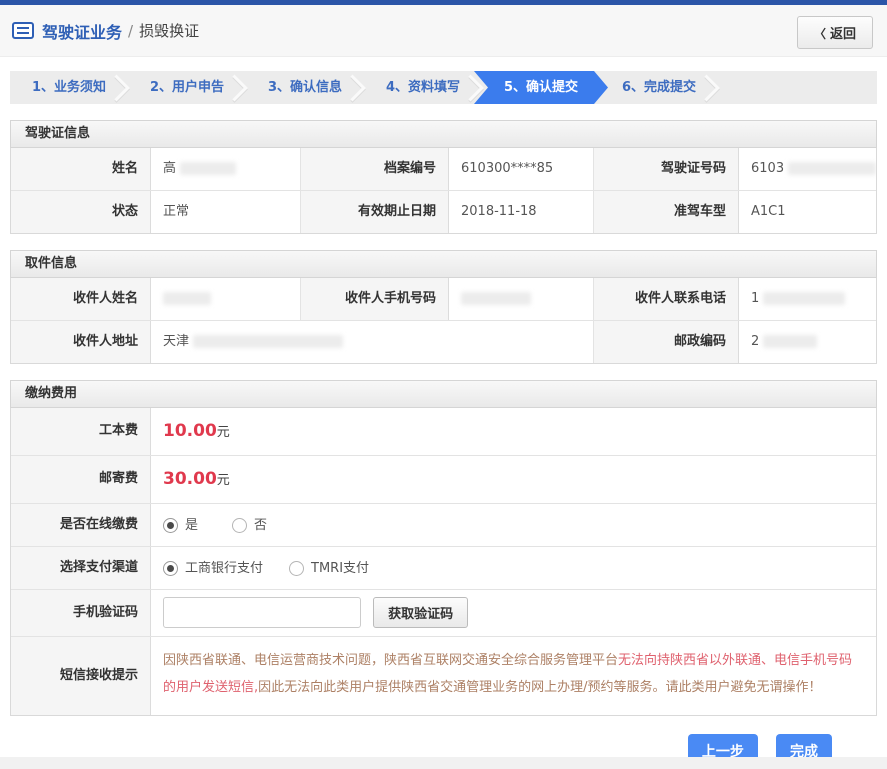 Image resolution: width=887 pixels, height=769 pixels. I want to click on license-section-title: 驾驶证信息, so click(443, 134).